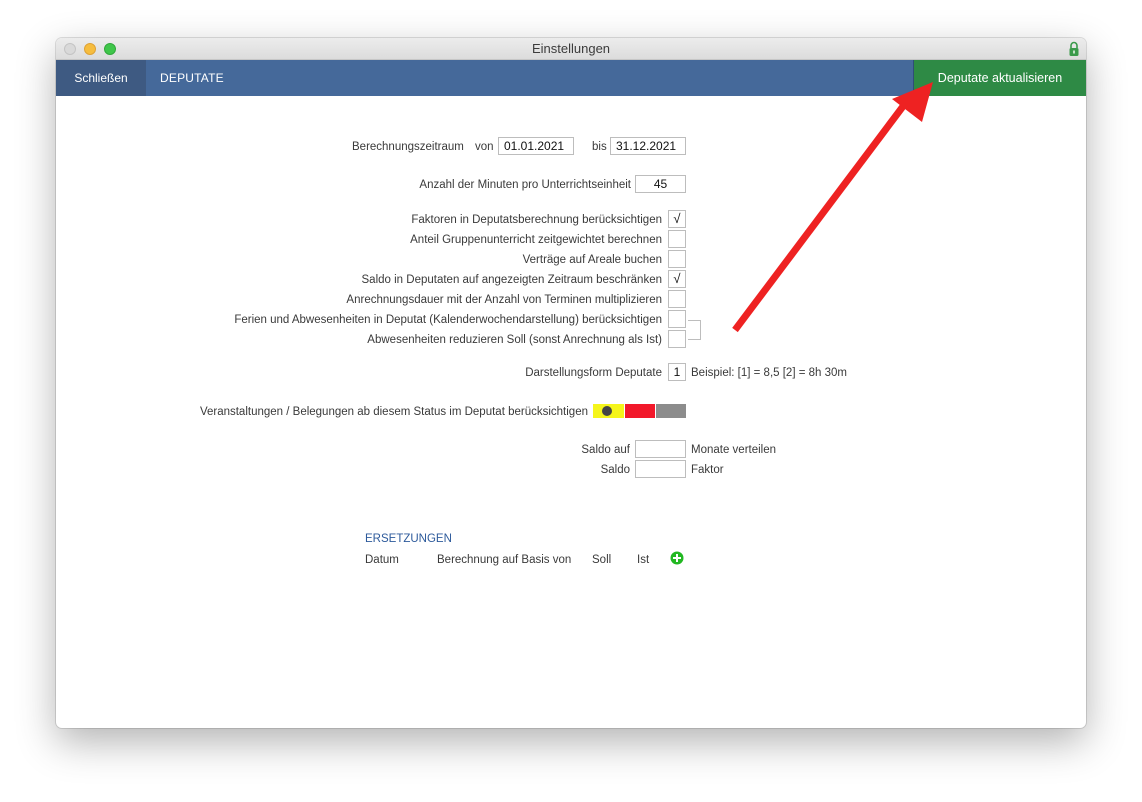  Describe the element at coordinates (677, 299) in the screenshot. I see `checkbox-anrechnungsdauer` at that location.